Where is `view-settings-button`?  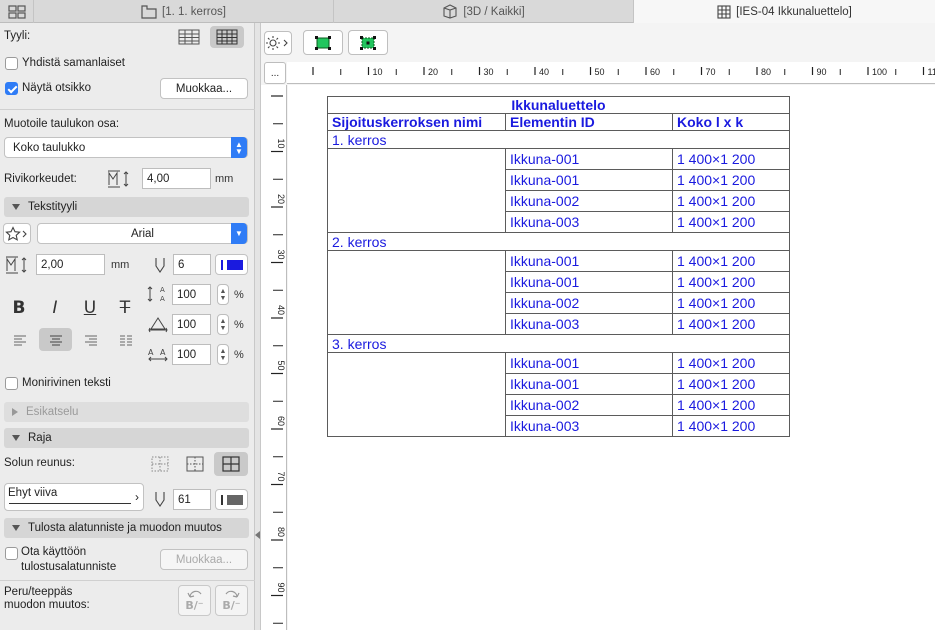 view-settings-button is located at coordinates (278, 43).